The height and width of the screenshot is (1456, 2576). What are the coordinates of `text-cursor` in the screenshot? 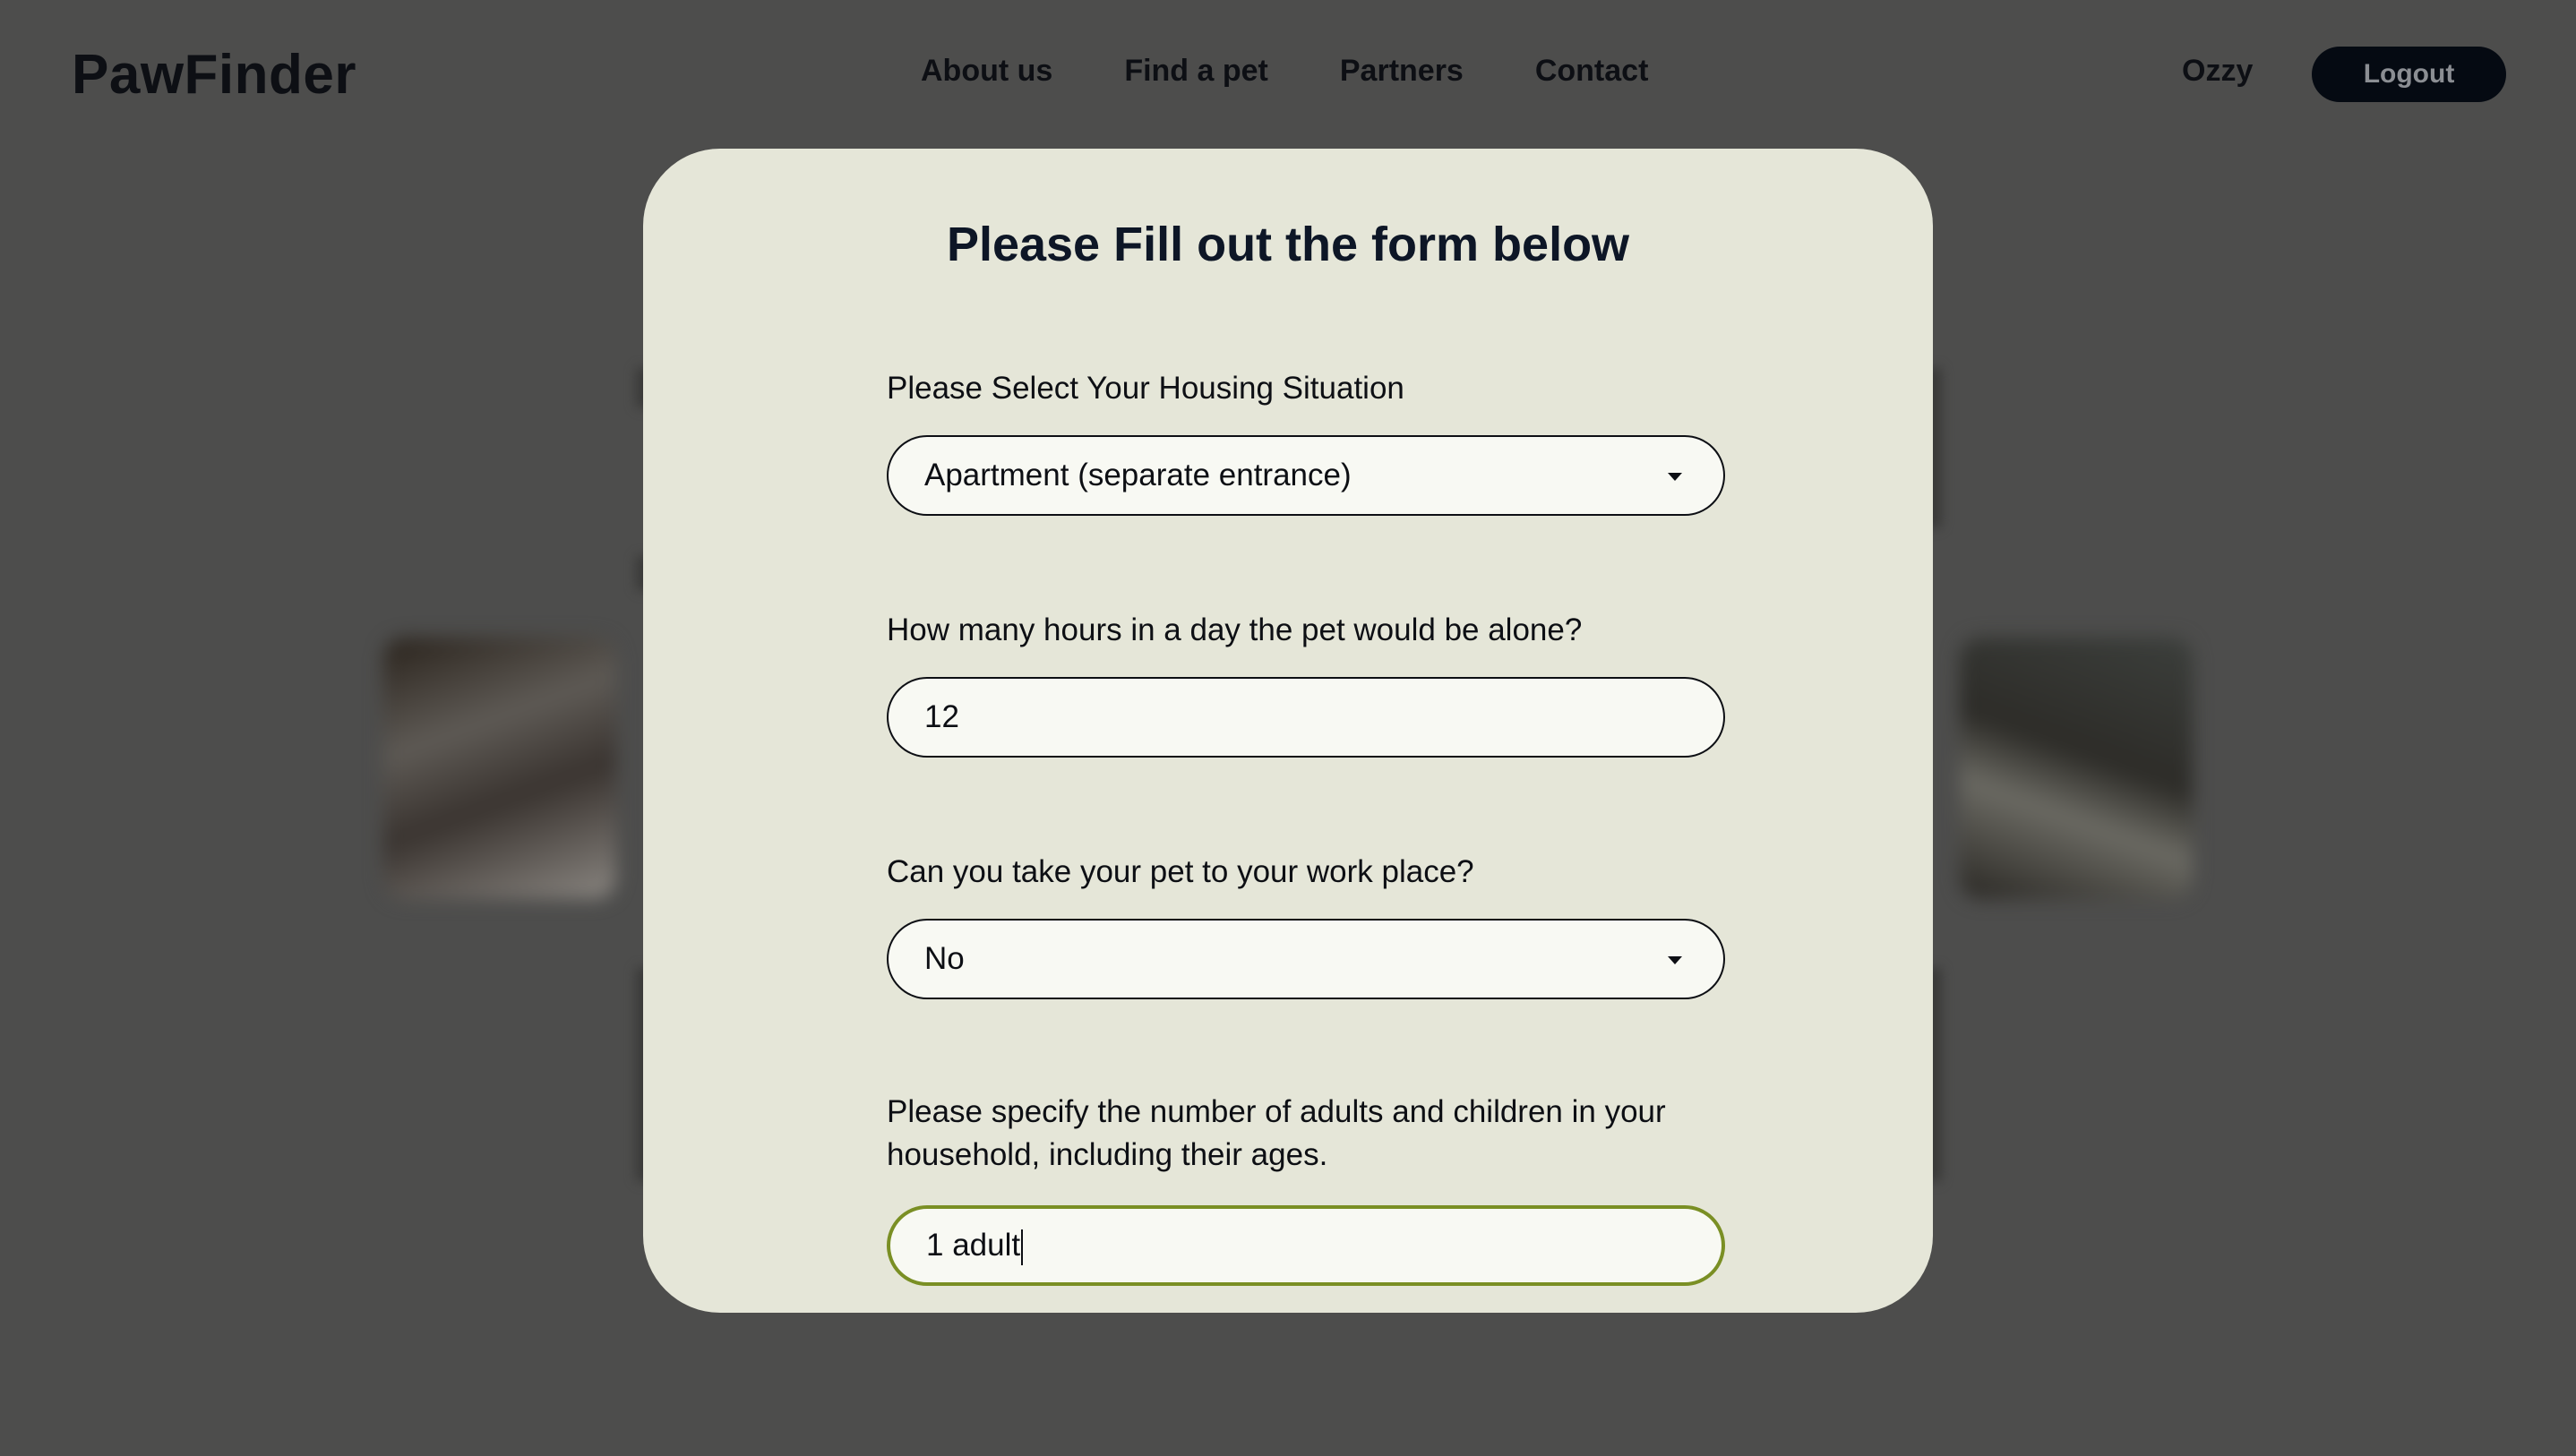 It's located at (1022, 1247).